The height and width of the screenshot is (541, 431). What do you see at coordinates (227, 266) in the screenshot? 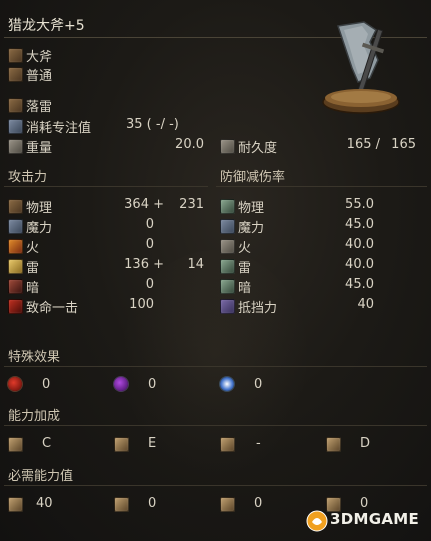
I see `lightning-defense-icon` at bounding box center [227, 266].